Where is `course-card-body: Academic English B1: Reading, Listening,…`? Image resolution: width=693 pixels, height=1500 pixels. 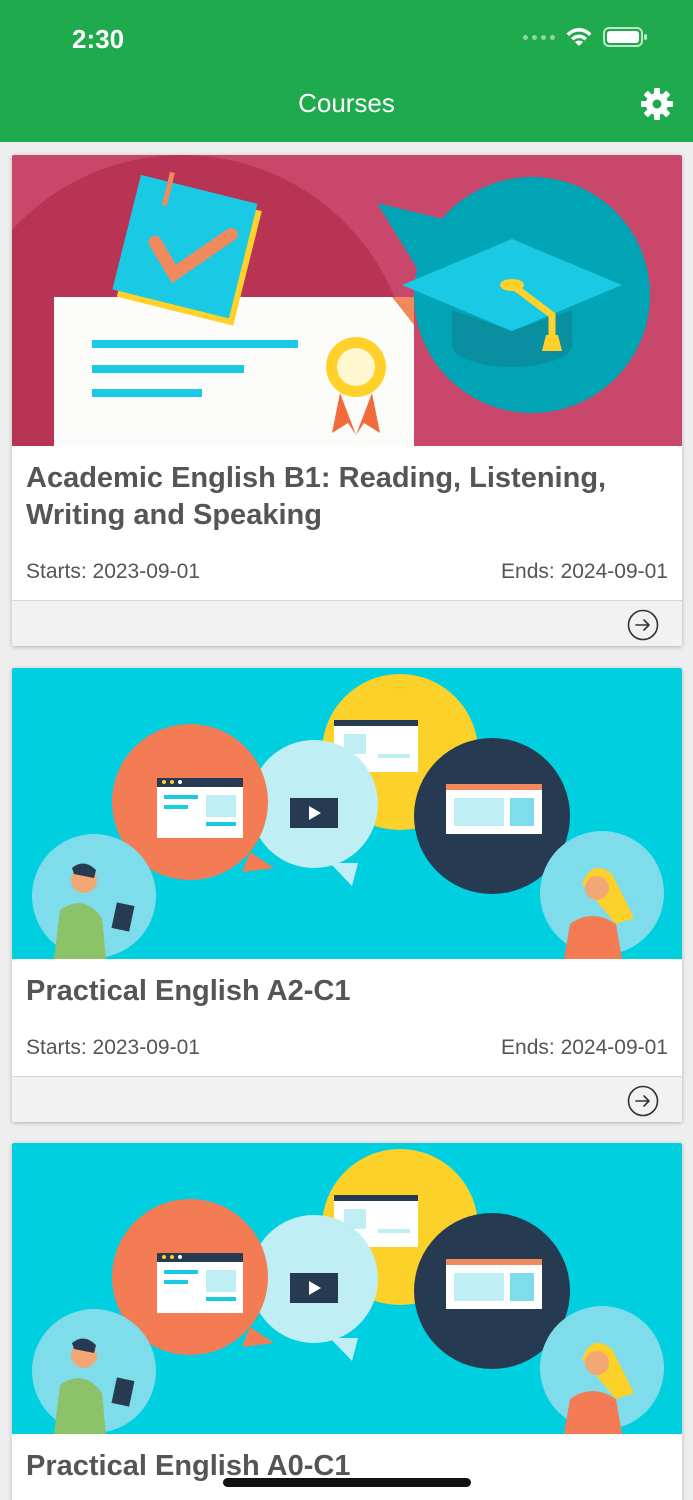
course-card-body: Academic English B1: Reading, Listening,… is located at coordinates (347, 517).